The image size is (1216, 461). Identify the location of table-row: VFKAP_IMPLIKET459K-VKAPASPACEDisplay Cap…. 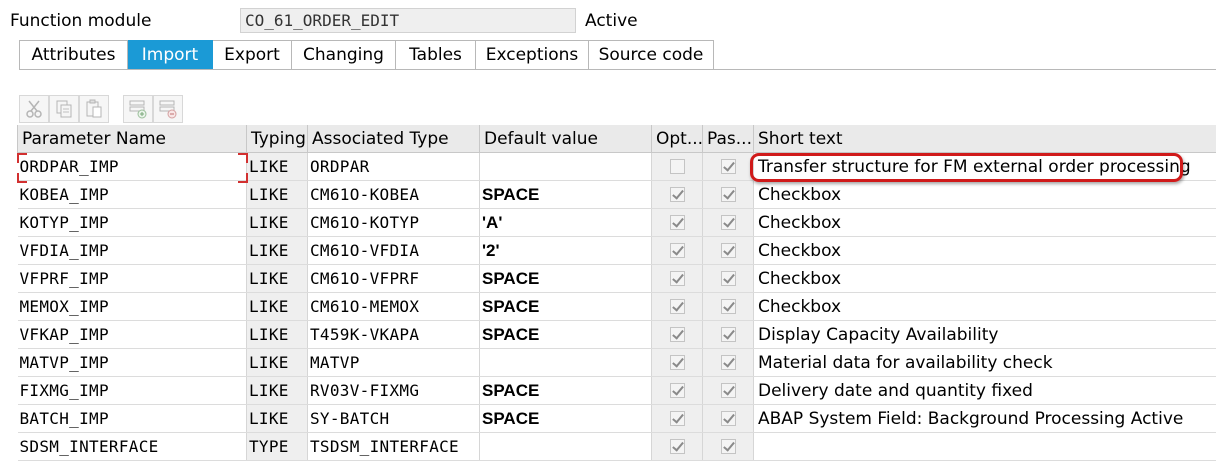
(617, 335).